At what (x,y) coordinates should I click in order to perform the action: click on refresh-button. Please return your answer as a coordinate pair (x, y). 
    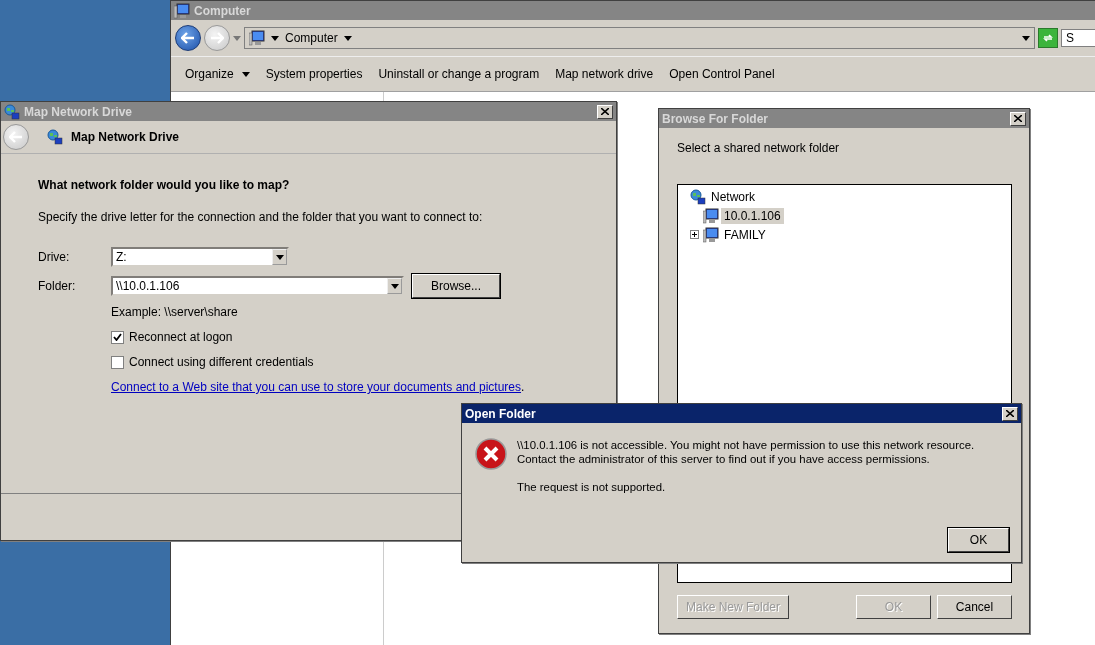
    Looking at the image, I should click on (1048, 38).